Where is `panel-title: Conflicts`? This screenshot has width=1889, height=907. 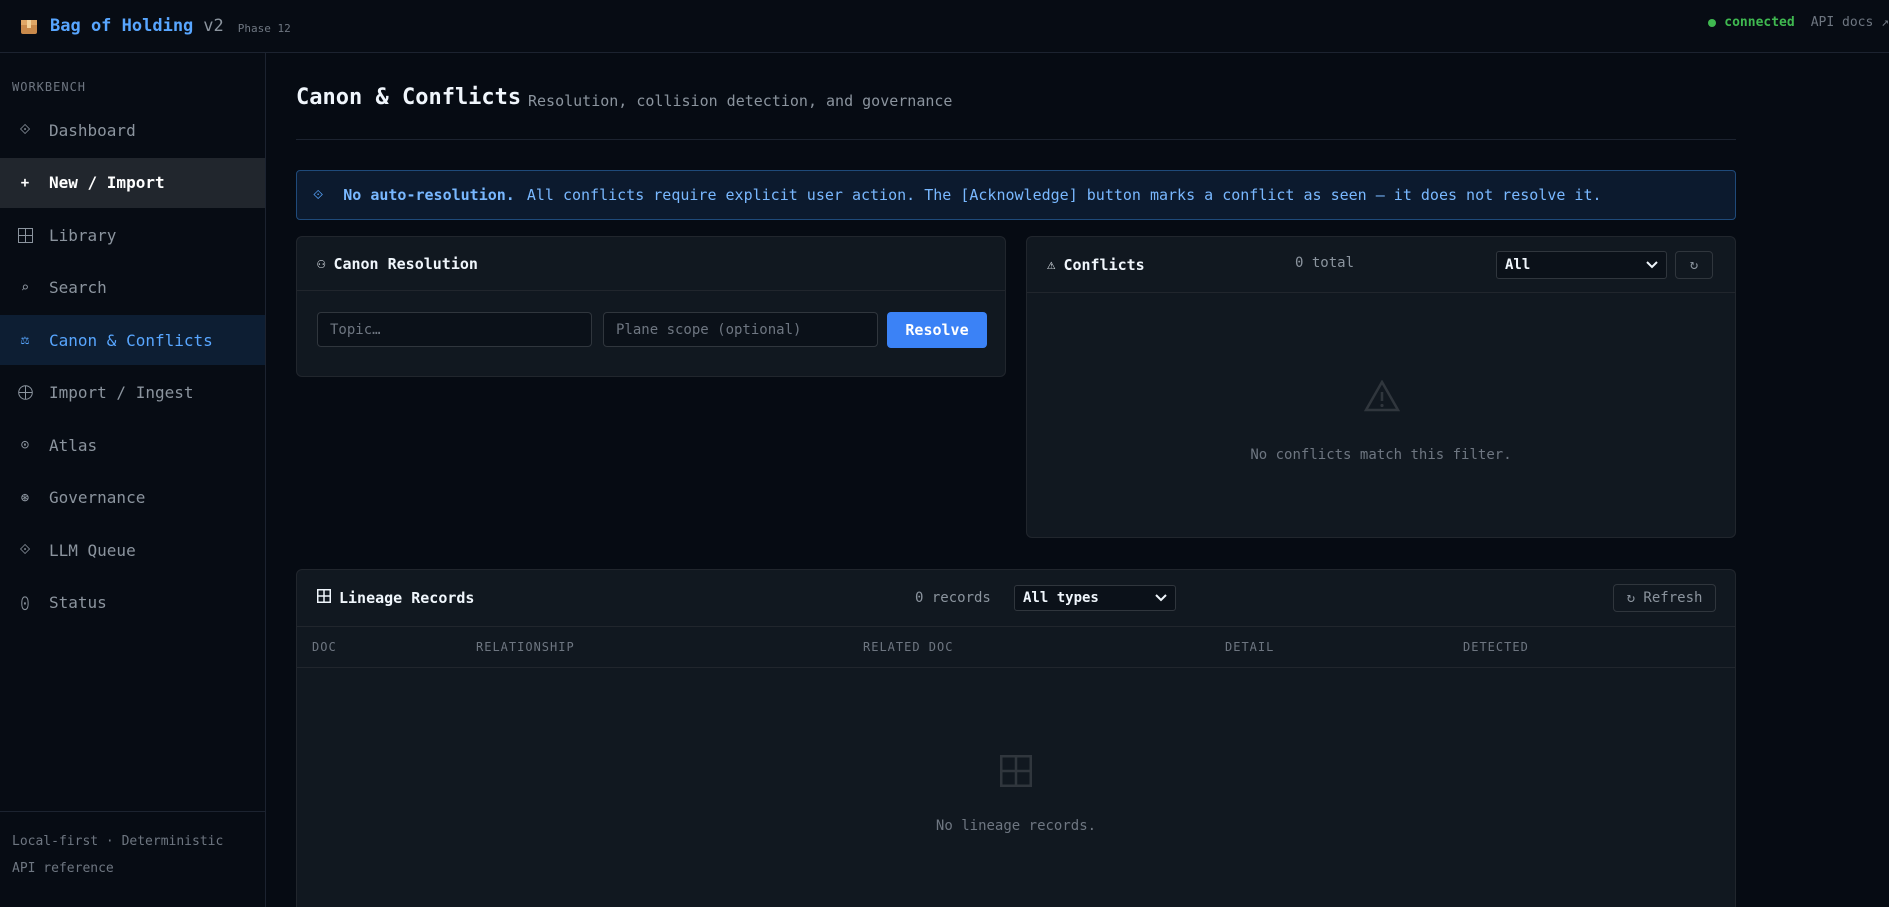 panel-title: Conflicts is located at coordinates (1104, 264).